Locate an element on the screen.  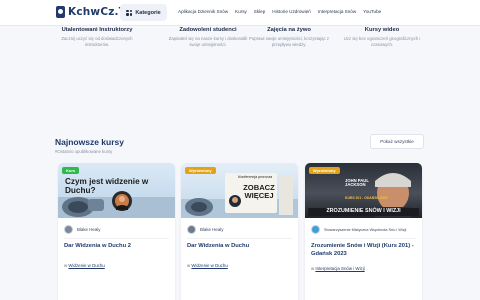
nav-item-shop: Sklep is located at coordinates (260, 11).